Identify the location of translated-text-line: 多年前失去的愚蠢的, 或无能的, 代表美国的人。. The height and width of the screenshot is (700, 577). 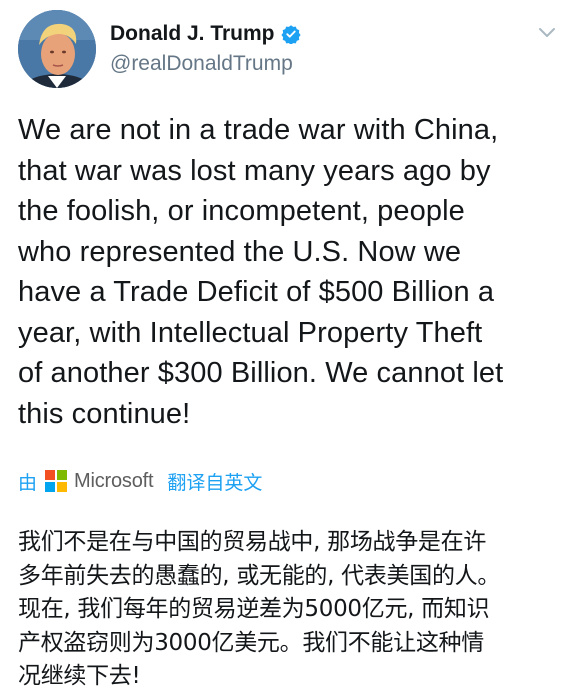
(259, 575).